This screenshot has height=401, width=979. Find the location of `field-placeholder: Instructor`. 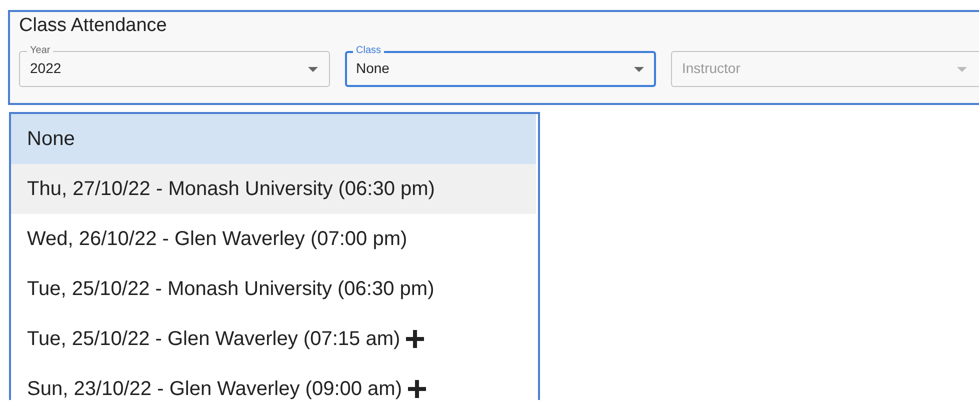

field-placeholder: Instructor is located at coordinates (711, 68).